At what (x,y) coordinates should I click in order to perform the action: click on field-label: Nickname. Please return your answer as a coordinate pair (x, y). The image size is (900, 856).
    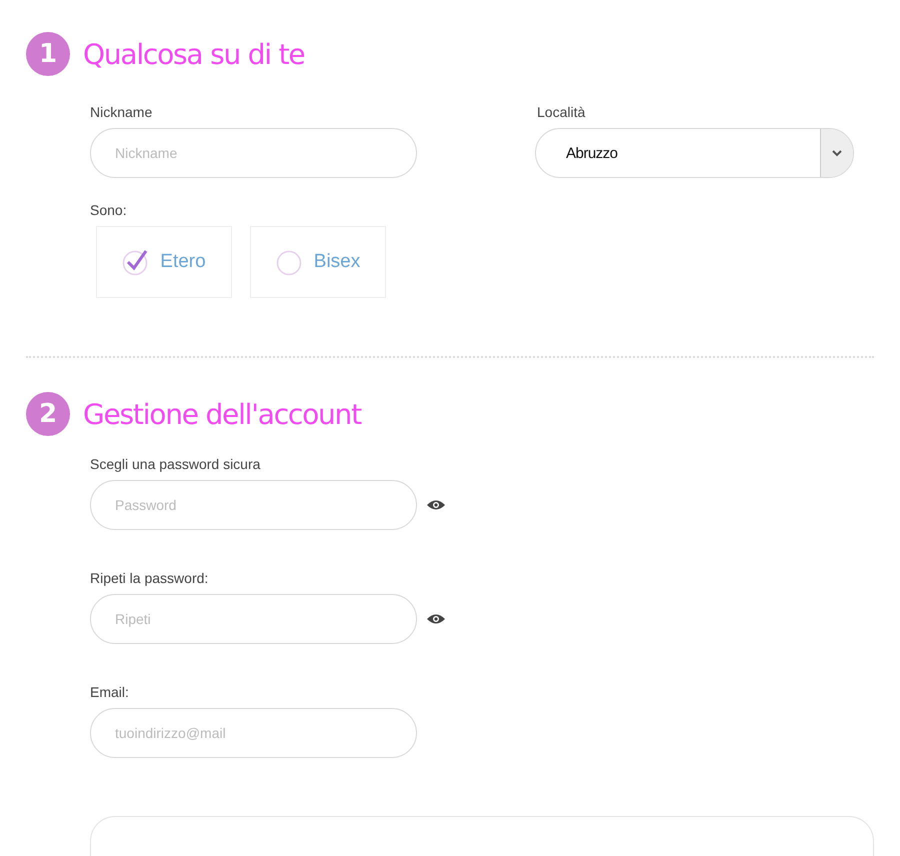
    Looking at the image, I should click on (122, 112).